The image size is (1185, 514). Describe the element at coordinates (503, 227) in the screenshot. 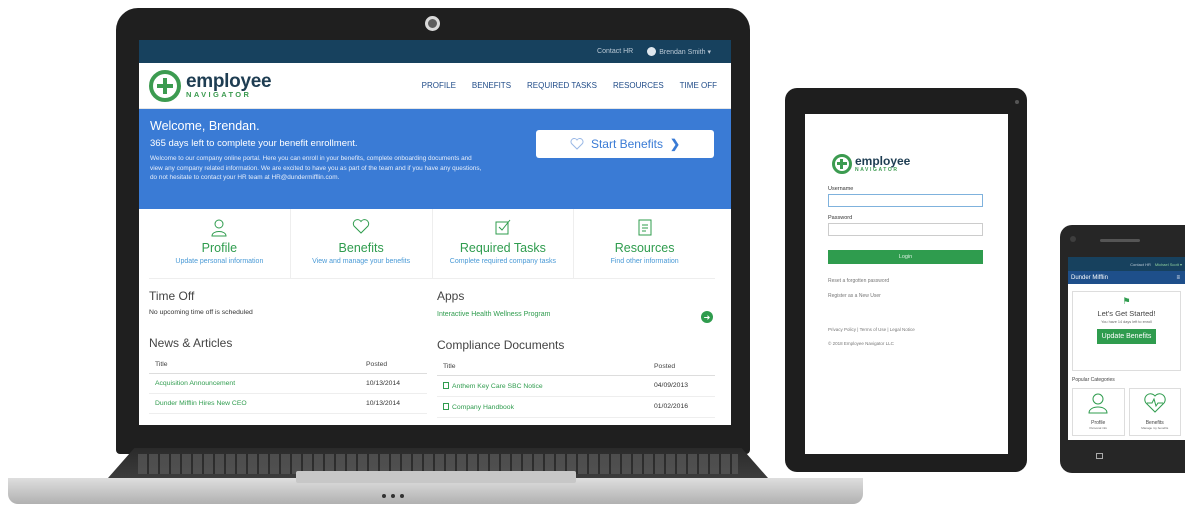

I see `checklist-icon` at that location.